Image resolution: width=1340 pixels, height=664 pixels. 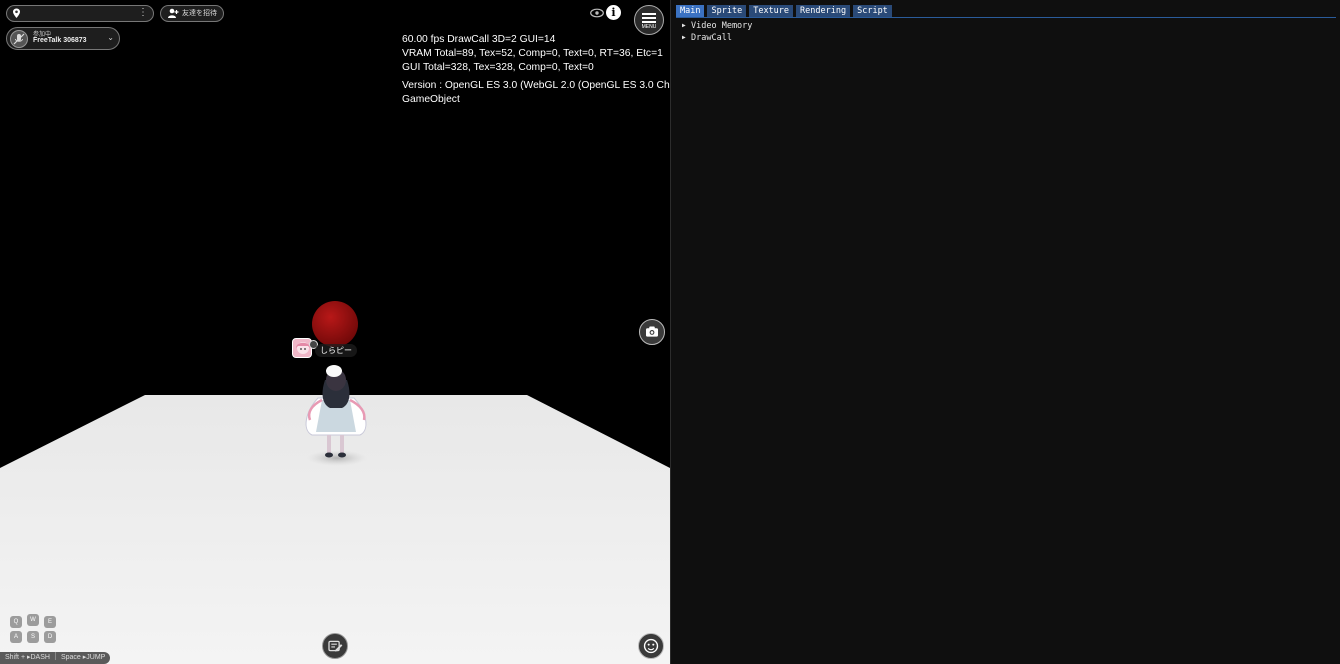 I want to click on stats-gameobject-line: GameObject, so click(x=431, y=99).